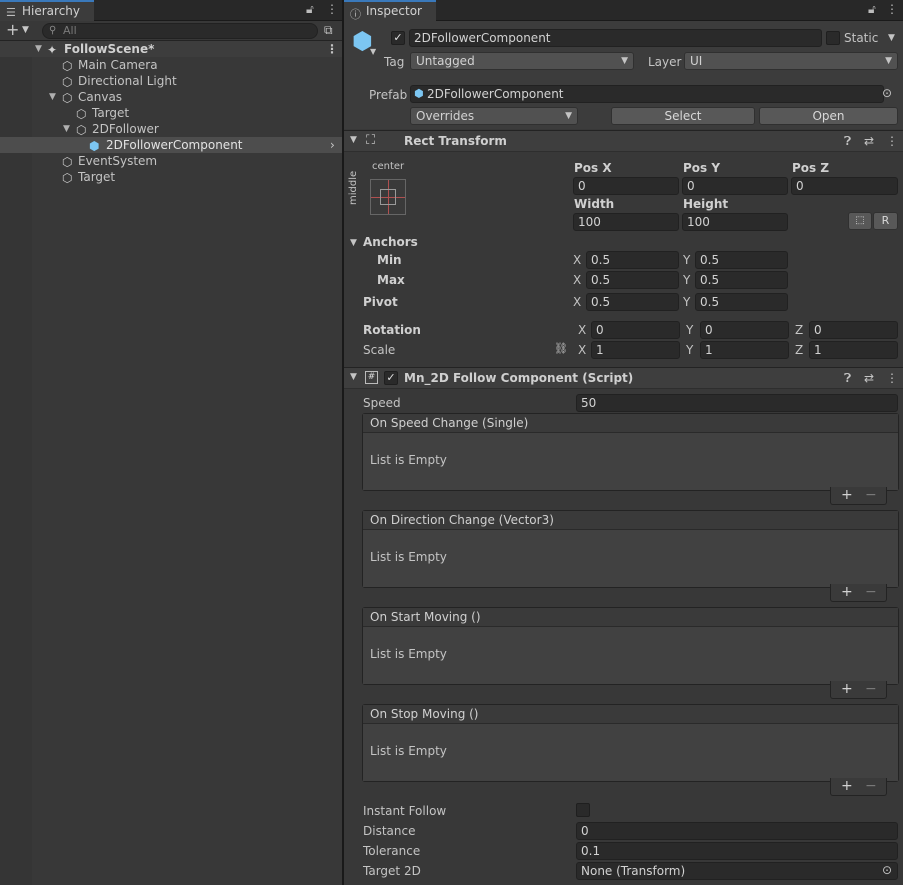  I want to click on height-field: 100, so click(735, 222).